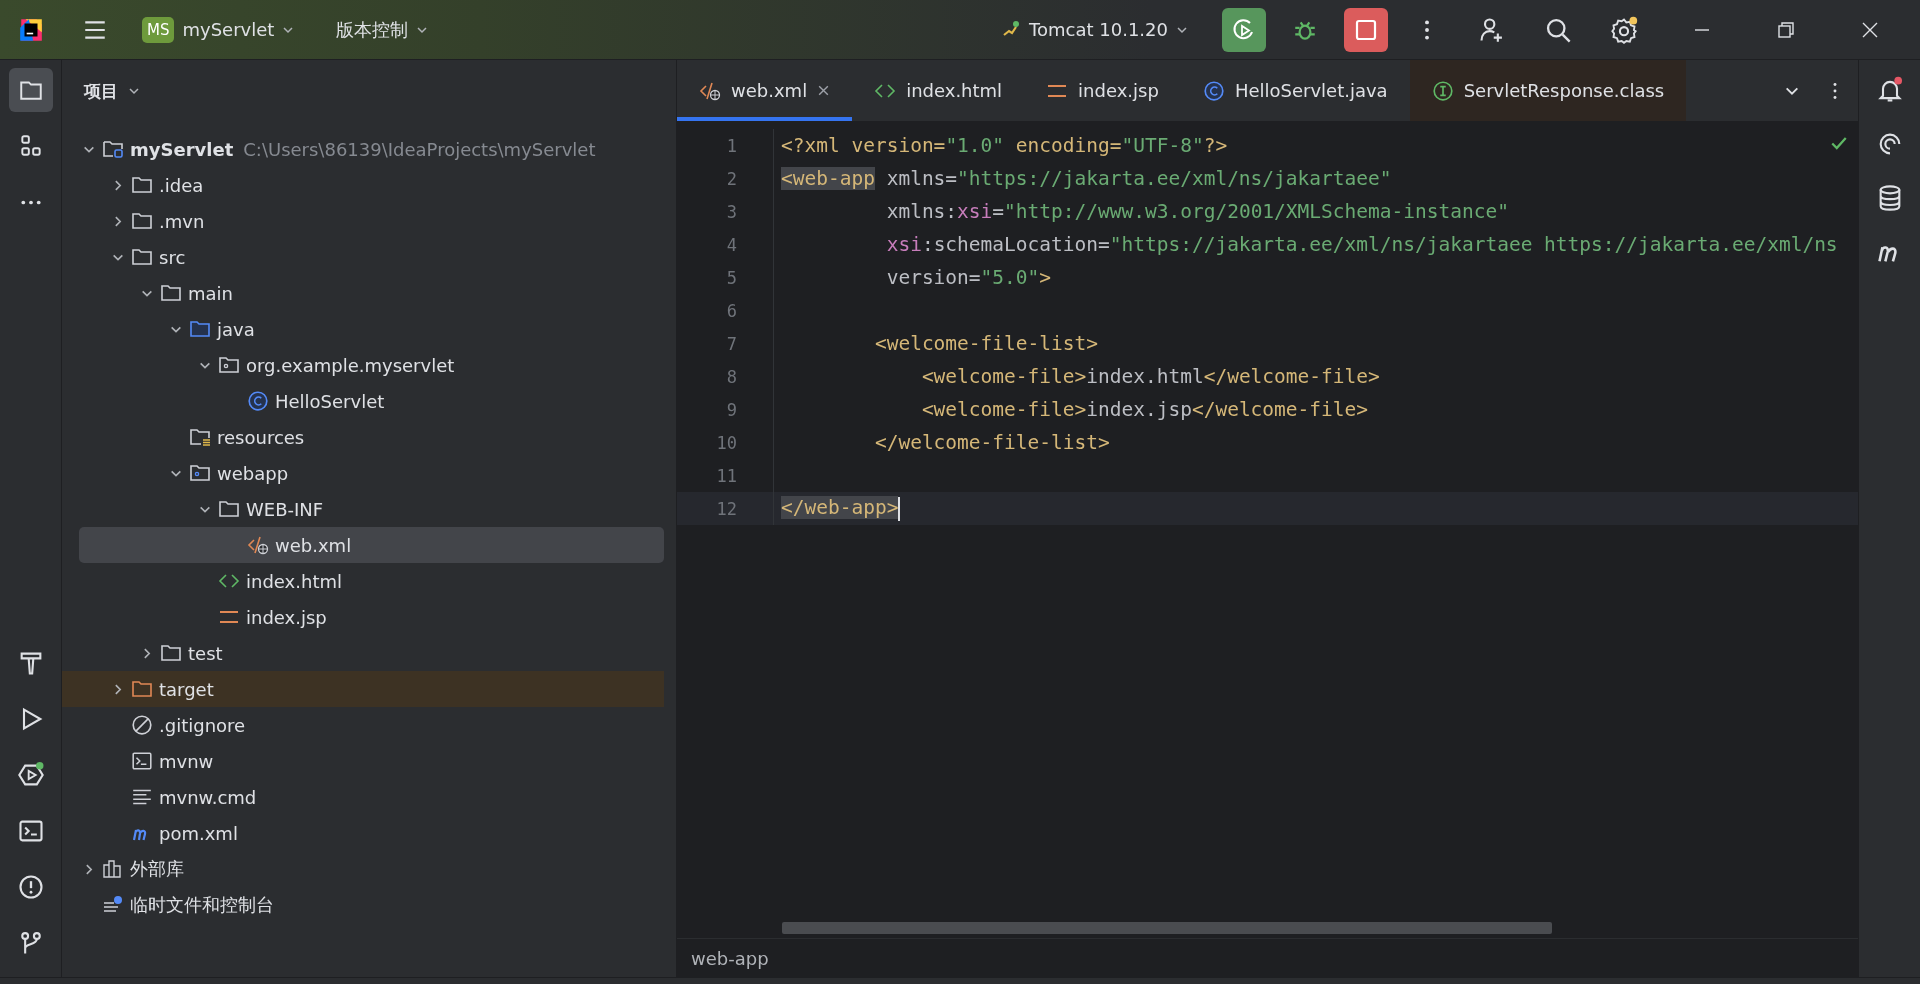 This screenshot has width=1920, height=984. What do you see at coordinates (113, 905) in the screenshot?
I see `scratches-icon` at bounding box center [113, 905].